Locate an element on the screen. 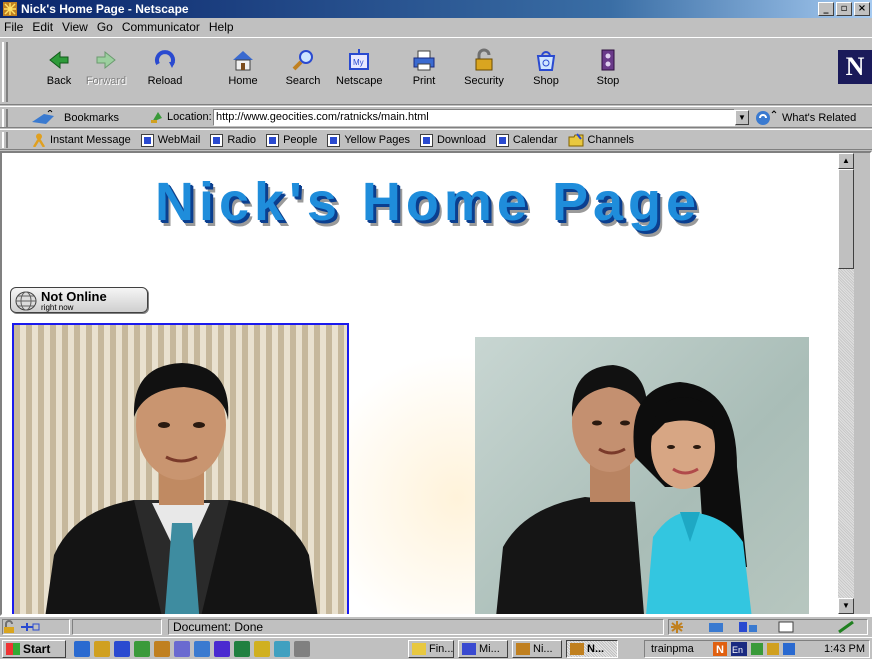 This screenshot has height=659, width=872. status-text: Not Online is located at coordinates (74, 296).